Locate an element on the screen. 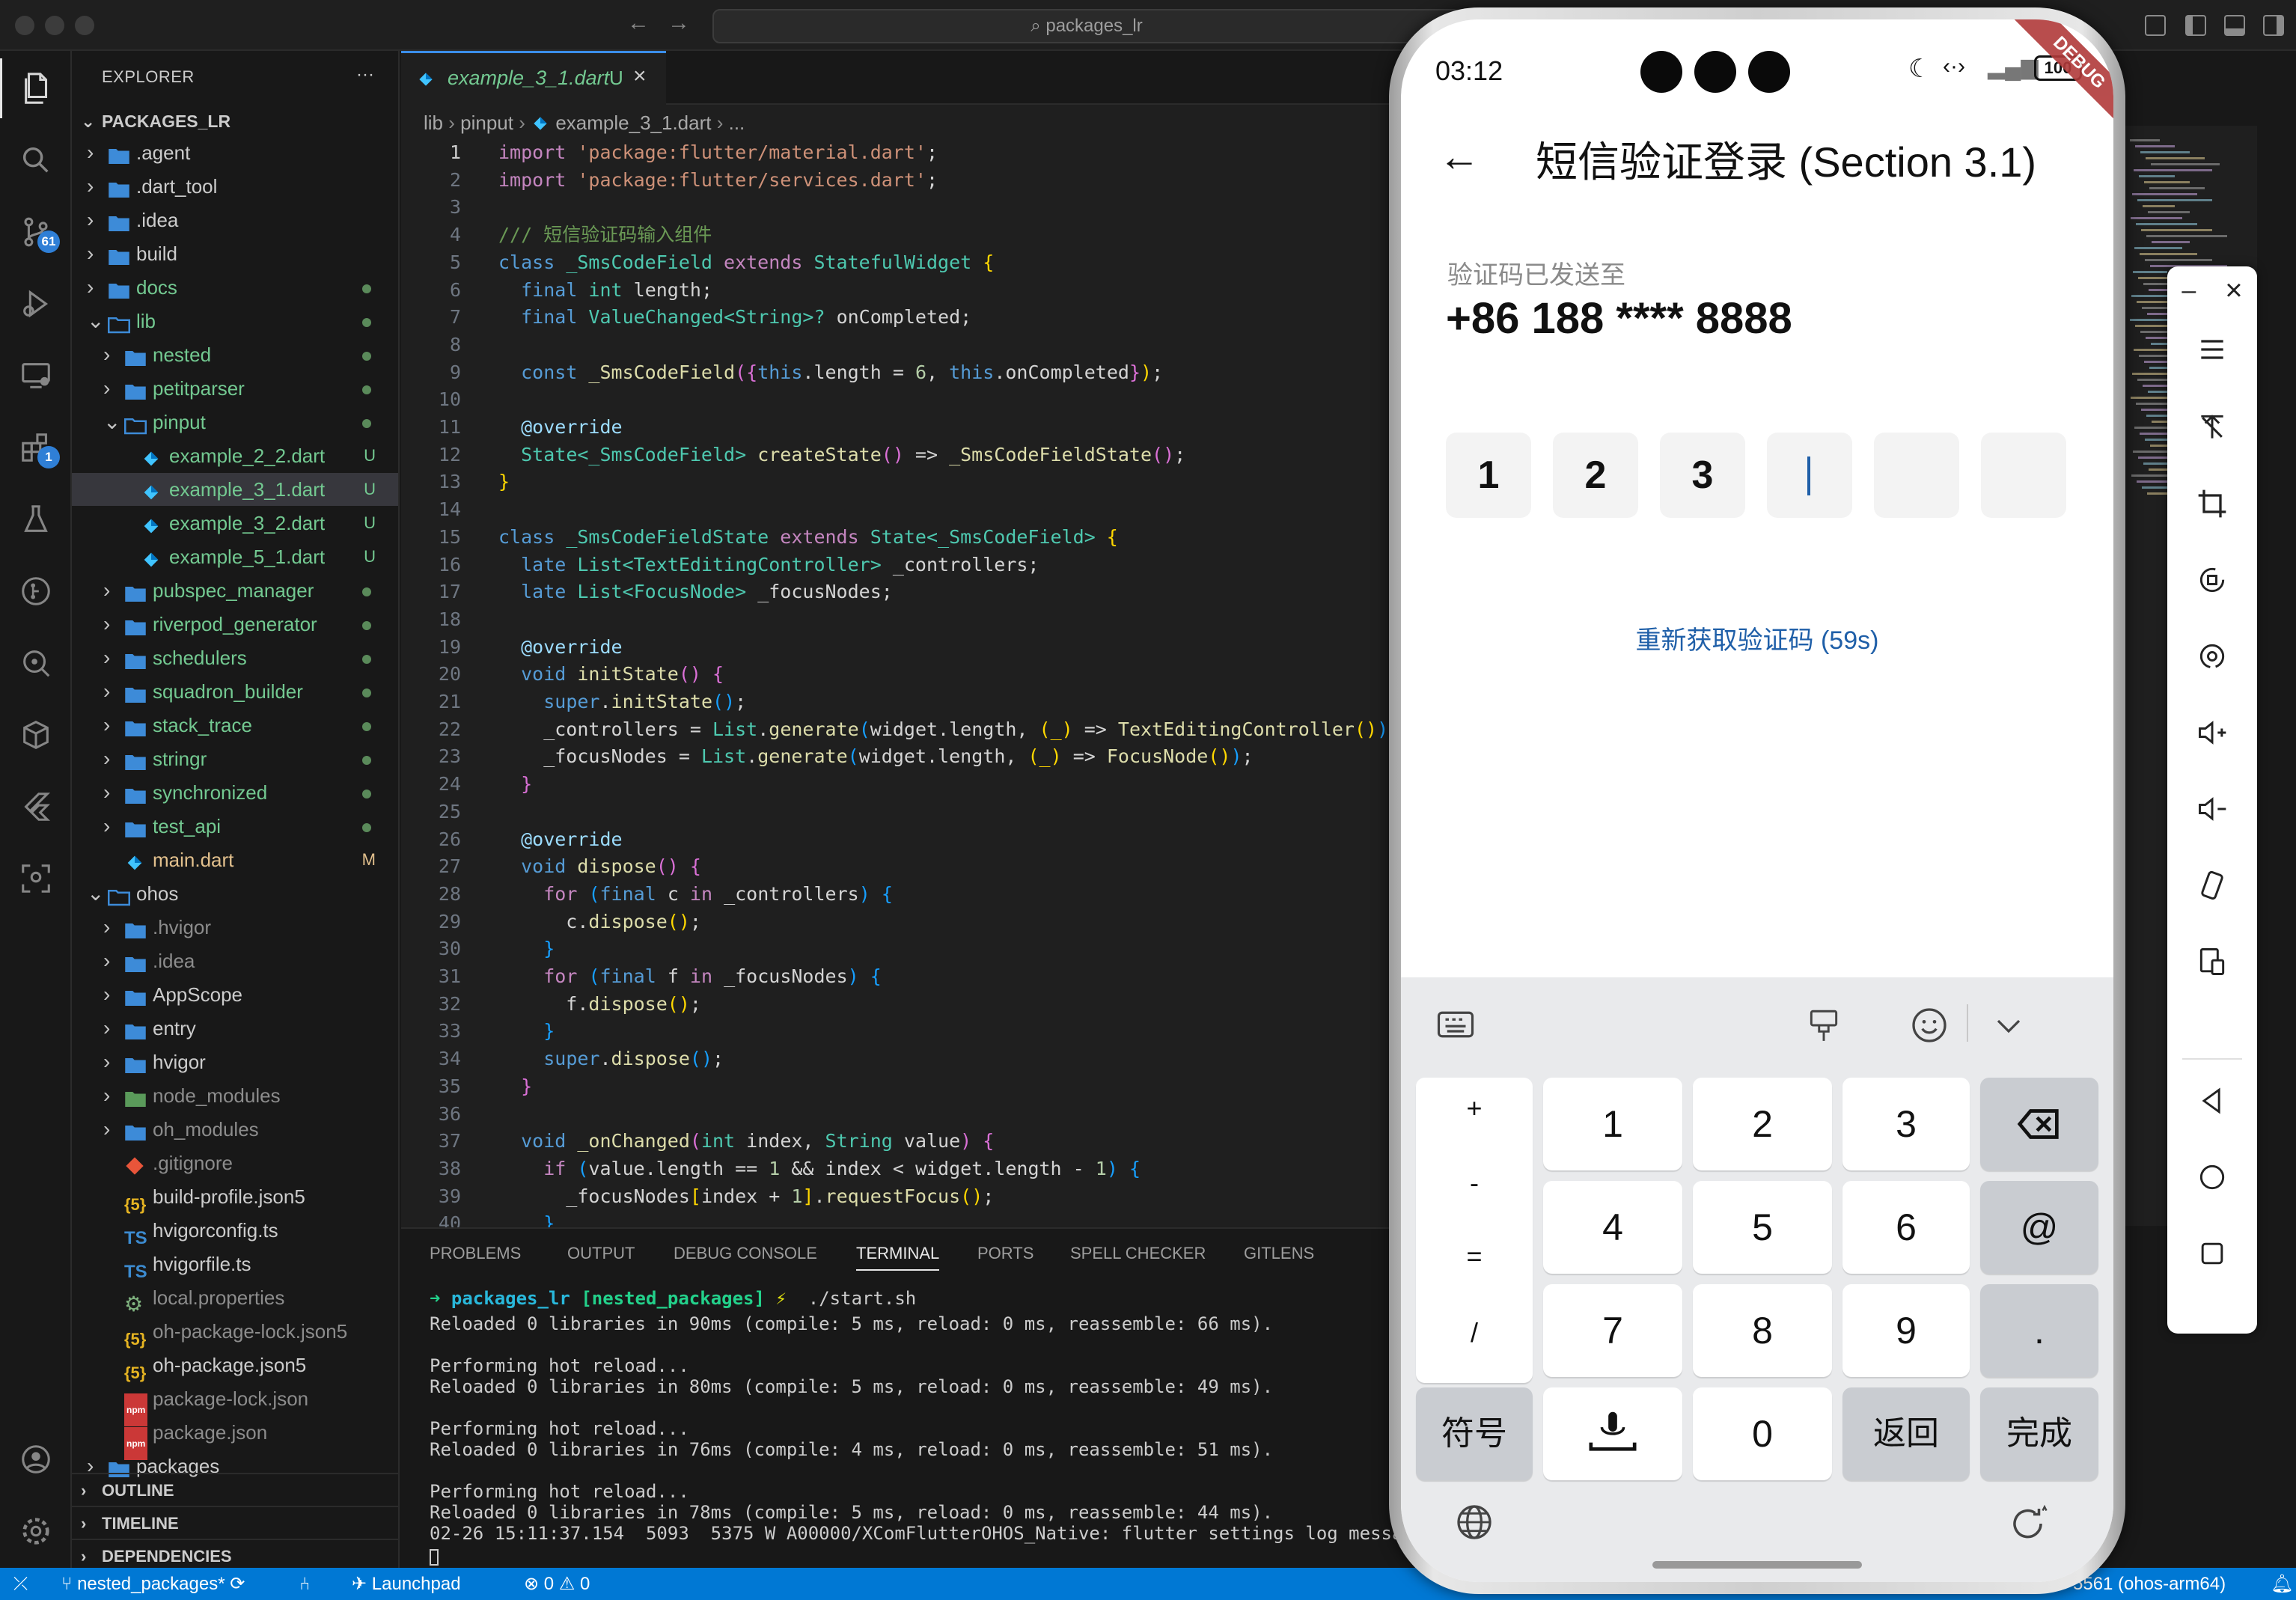 The height and width of the screenshot is (1600, 2296). tree-item: › .hvigor is located at coordinates (235, 927).